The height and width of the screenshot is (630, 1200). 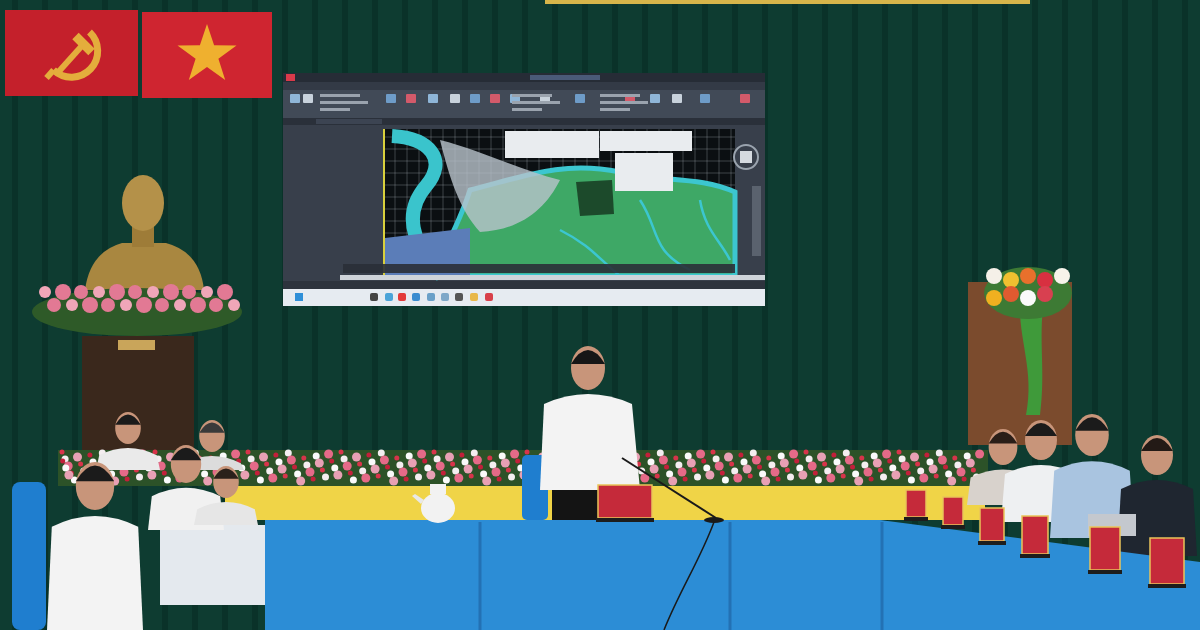 I want to click on plaque, so click(x=136, y=345).